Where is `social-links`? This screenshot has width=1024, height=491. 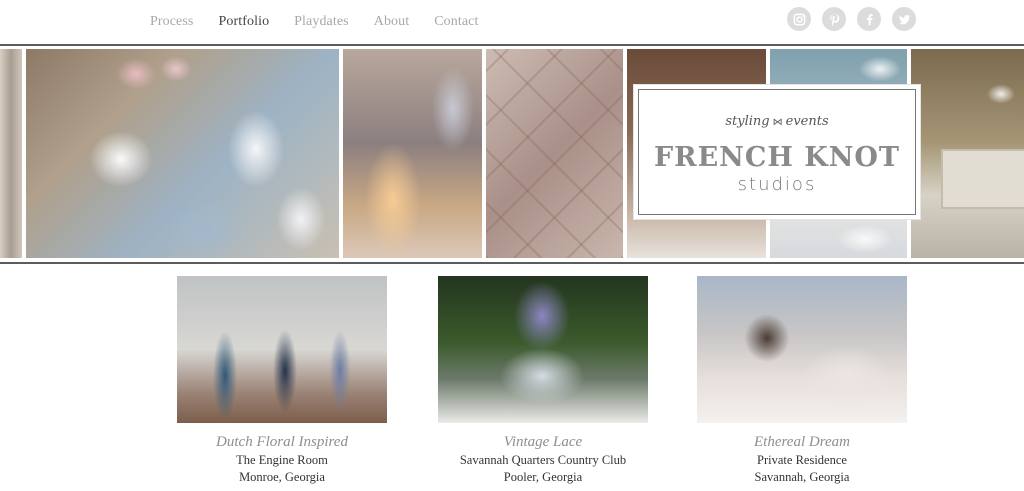 social-links is located at coordinates (851, 19).